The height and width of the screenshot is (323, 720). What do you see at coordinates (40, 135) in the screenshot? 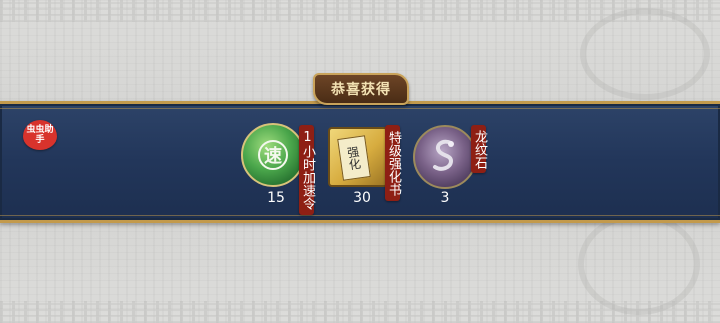
I see `helper-badge: 虫虫助手` at bounding box center [40, 135].